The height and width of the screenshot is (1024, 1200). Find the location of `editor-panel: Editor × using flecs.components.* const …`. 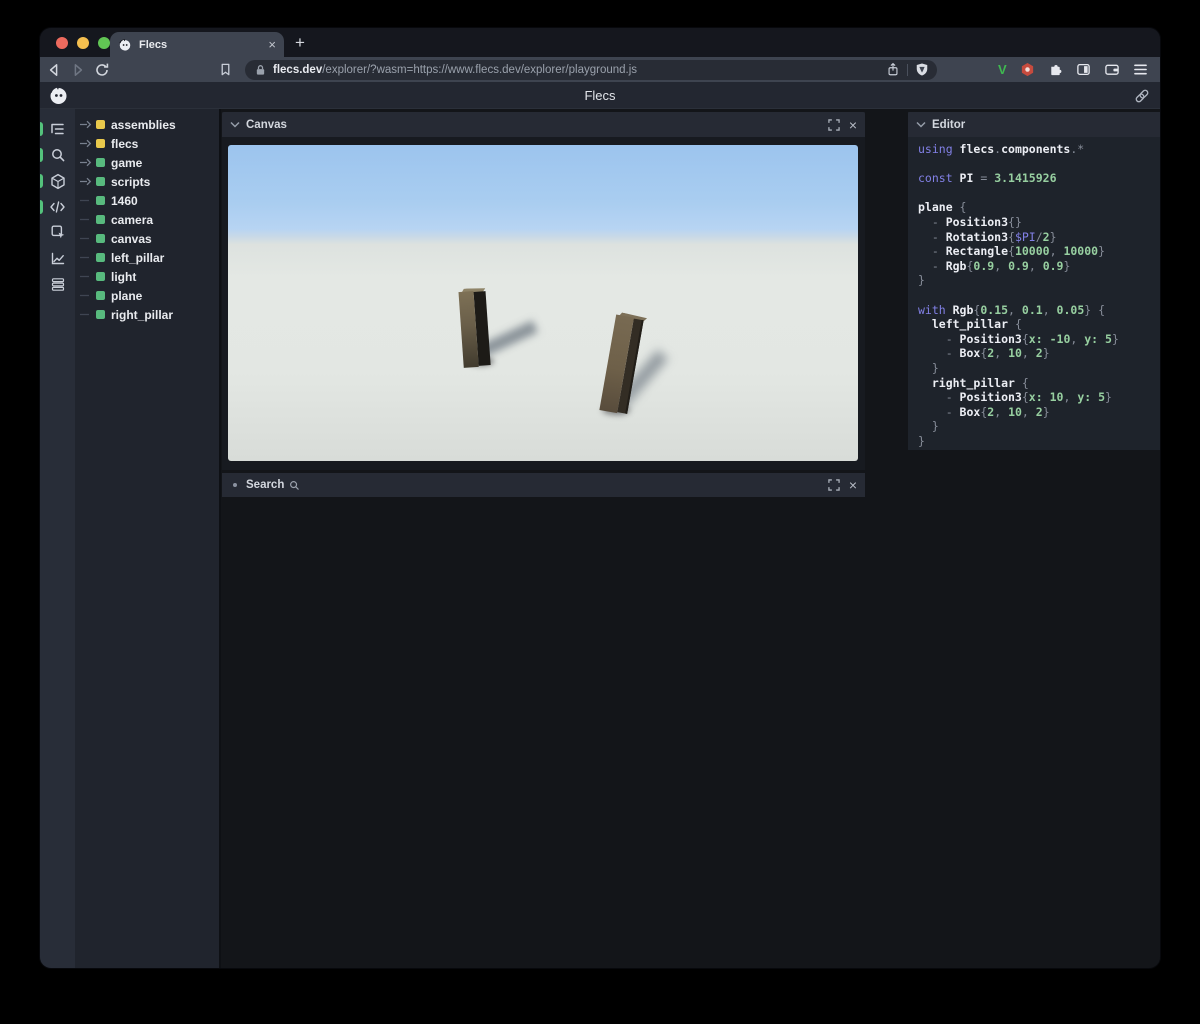

editor-panel: Editor × using flecs.components.* const … is located at coordinates (1034, 281).